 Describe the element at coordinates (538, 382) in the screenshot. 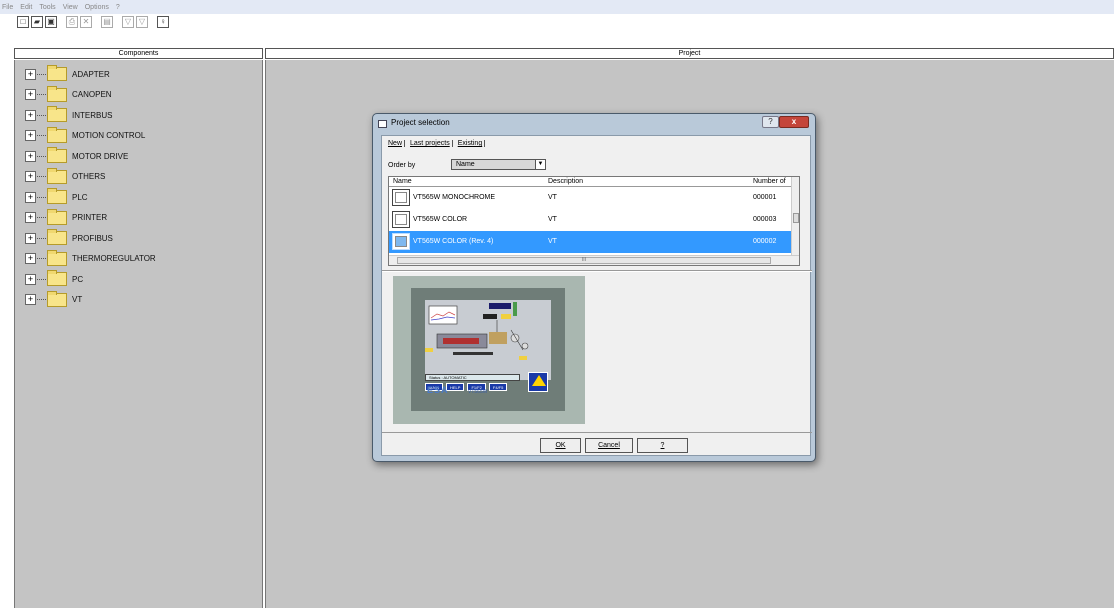

I see `alarm-warning-icon` at that location.